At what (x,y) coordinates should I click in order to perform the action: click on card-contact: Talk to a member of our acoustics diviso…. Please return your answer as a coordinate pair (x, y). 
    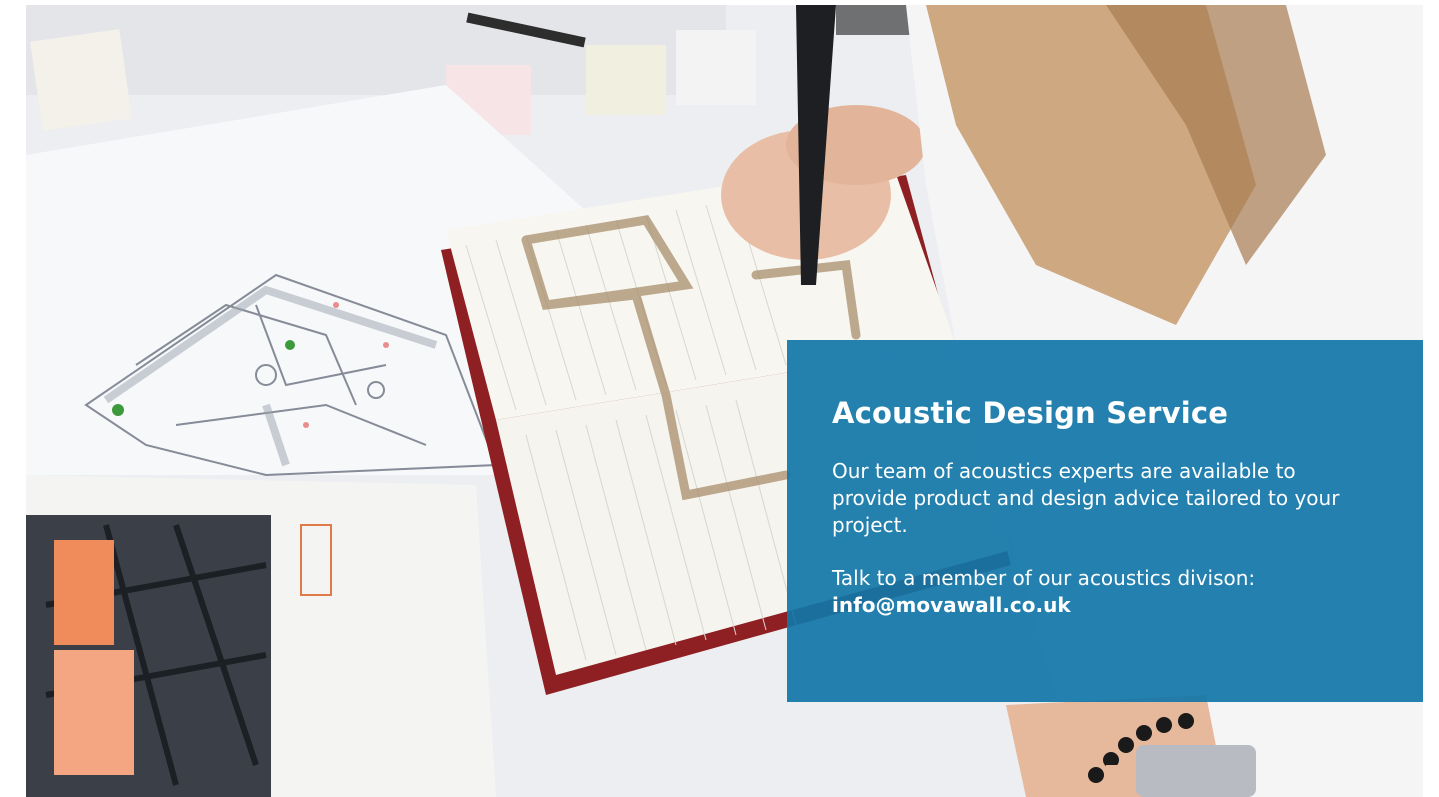
    Looking at the image, I should click on (1107, 592).